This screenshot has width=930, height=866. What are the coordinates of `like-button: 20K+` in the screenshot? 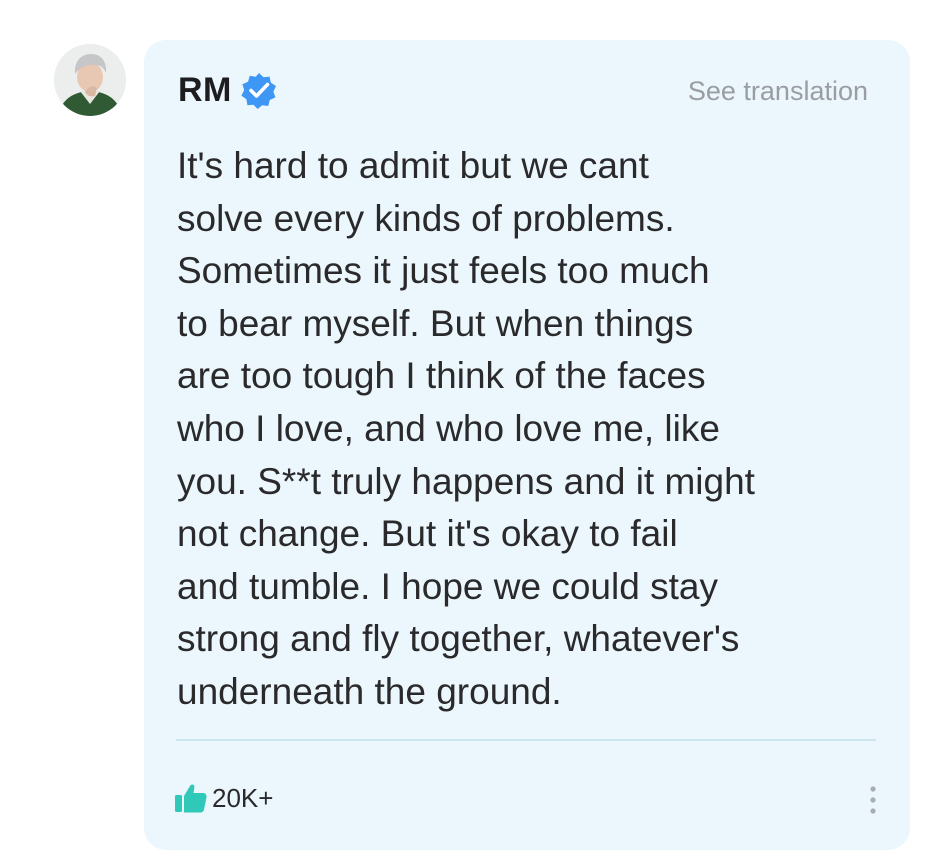 It's located at (223, 798).